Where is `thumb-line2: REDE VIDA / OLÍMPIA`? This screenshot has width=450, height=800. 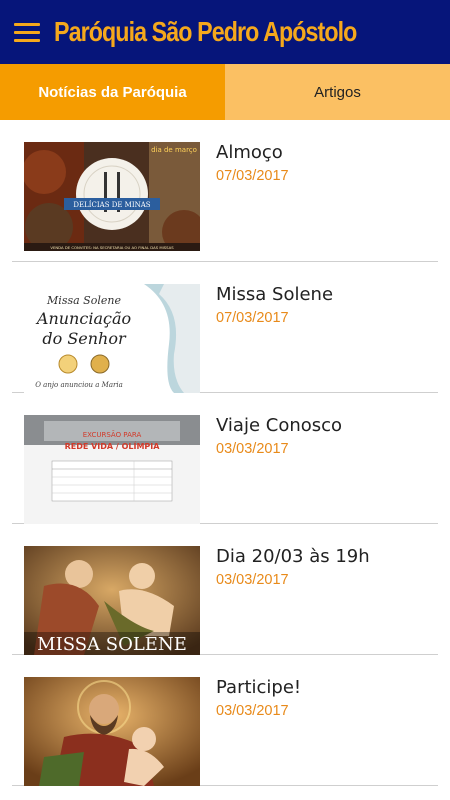
thumb-line2: REDE VIDA / OLÍMPIA is located at coordinates (113, 445).